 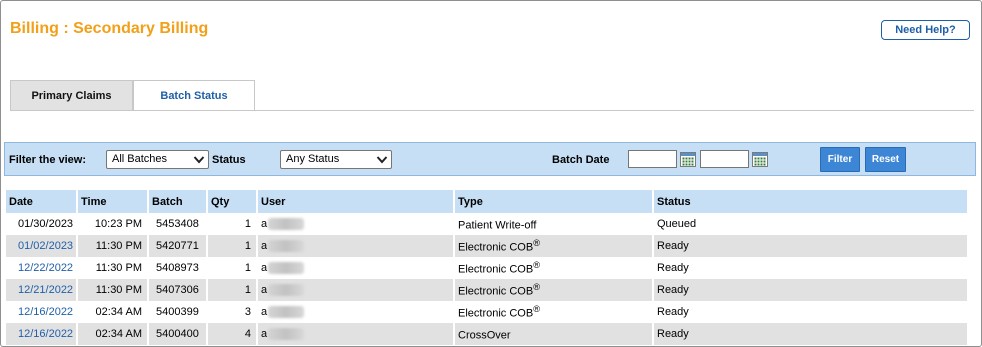 I want to click on table-header-row: Date Time Batch Qty User Type Status, so click(x=487, y=201).